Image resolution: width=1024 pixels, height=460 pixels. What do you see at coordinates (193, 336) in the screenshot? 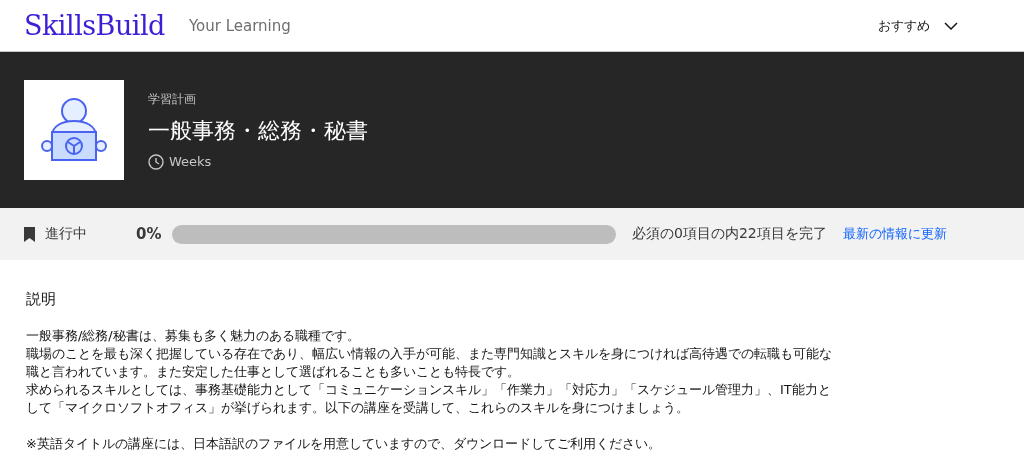
I see `description-paragraph: 一般事務/総務/秘書は、募集も多く魅力のある職種です。` at bounding box center [193, 336].